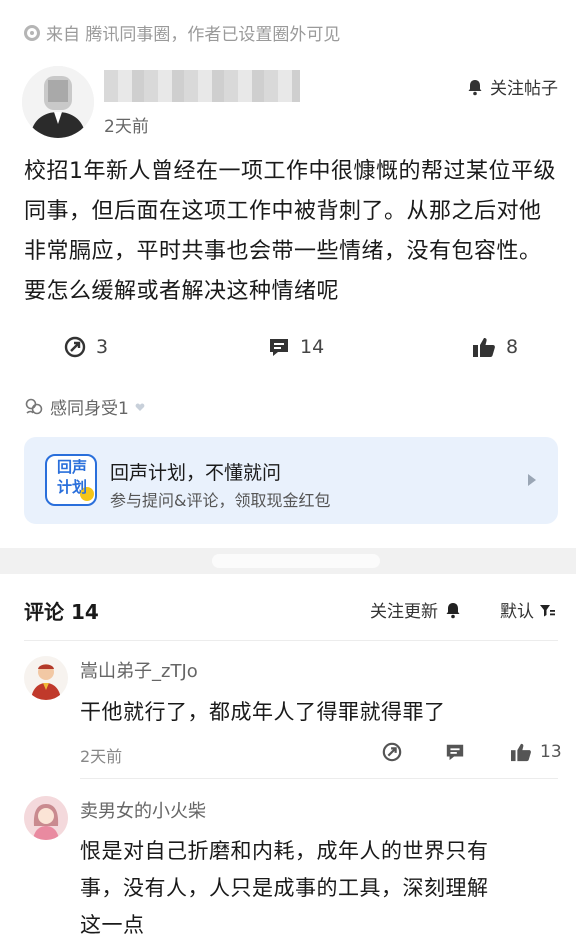  I want to click on post-time: 2天前, so click(126, 127).